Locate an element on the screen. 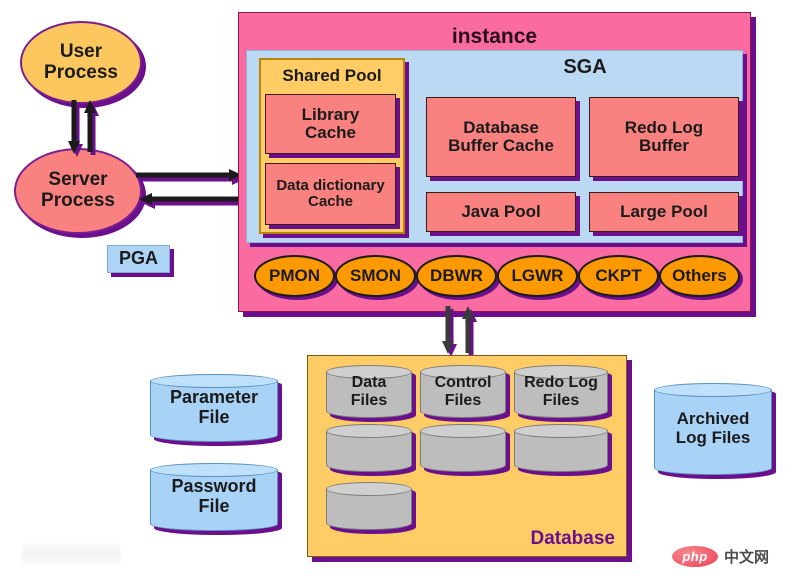 This screenshot has width=786, height=585. archived-log-files-label: Archived Log Files is located at coordinates (713, 428).